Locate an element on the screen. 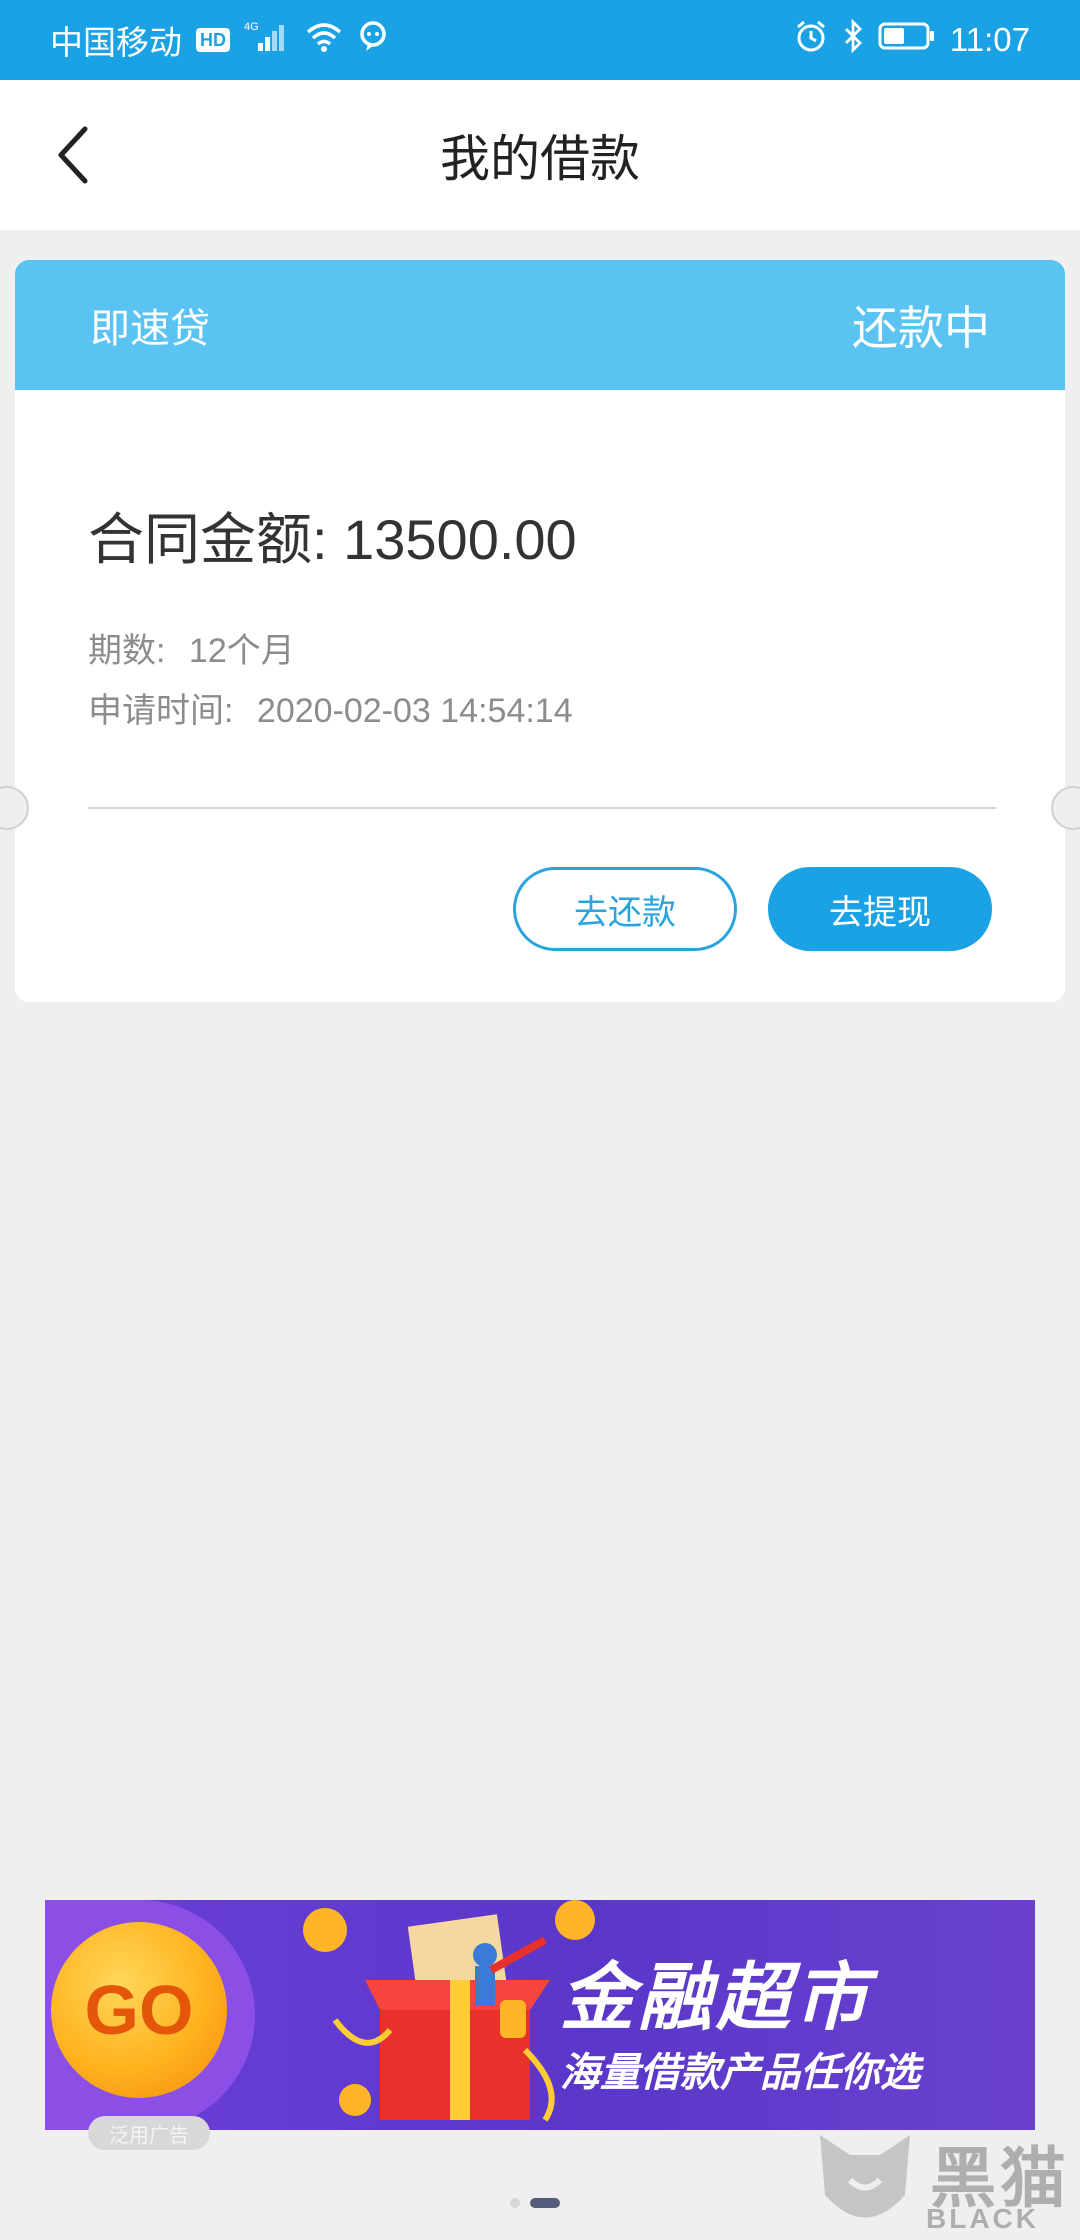  contract-amount-label: 合同金额: is located at coordinates (208, 539).